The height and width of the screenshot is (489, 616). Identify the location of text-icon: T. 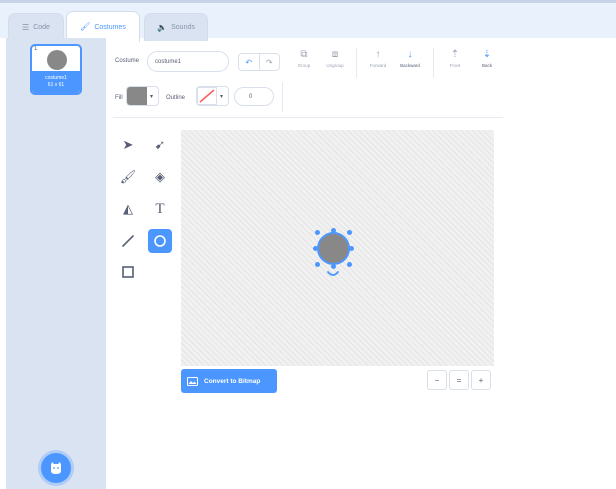
(160, 208).